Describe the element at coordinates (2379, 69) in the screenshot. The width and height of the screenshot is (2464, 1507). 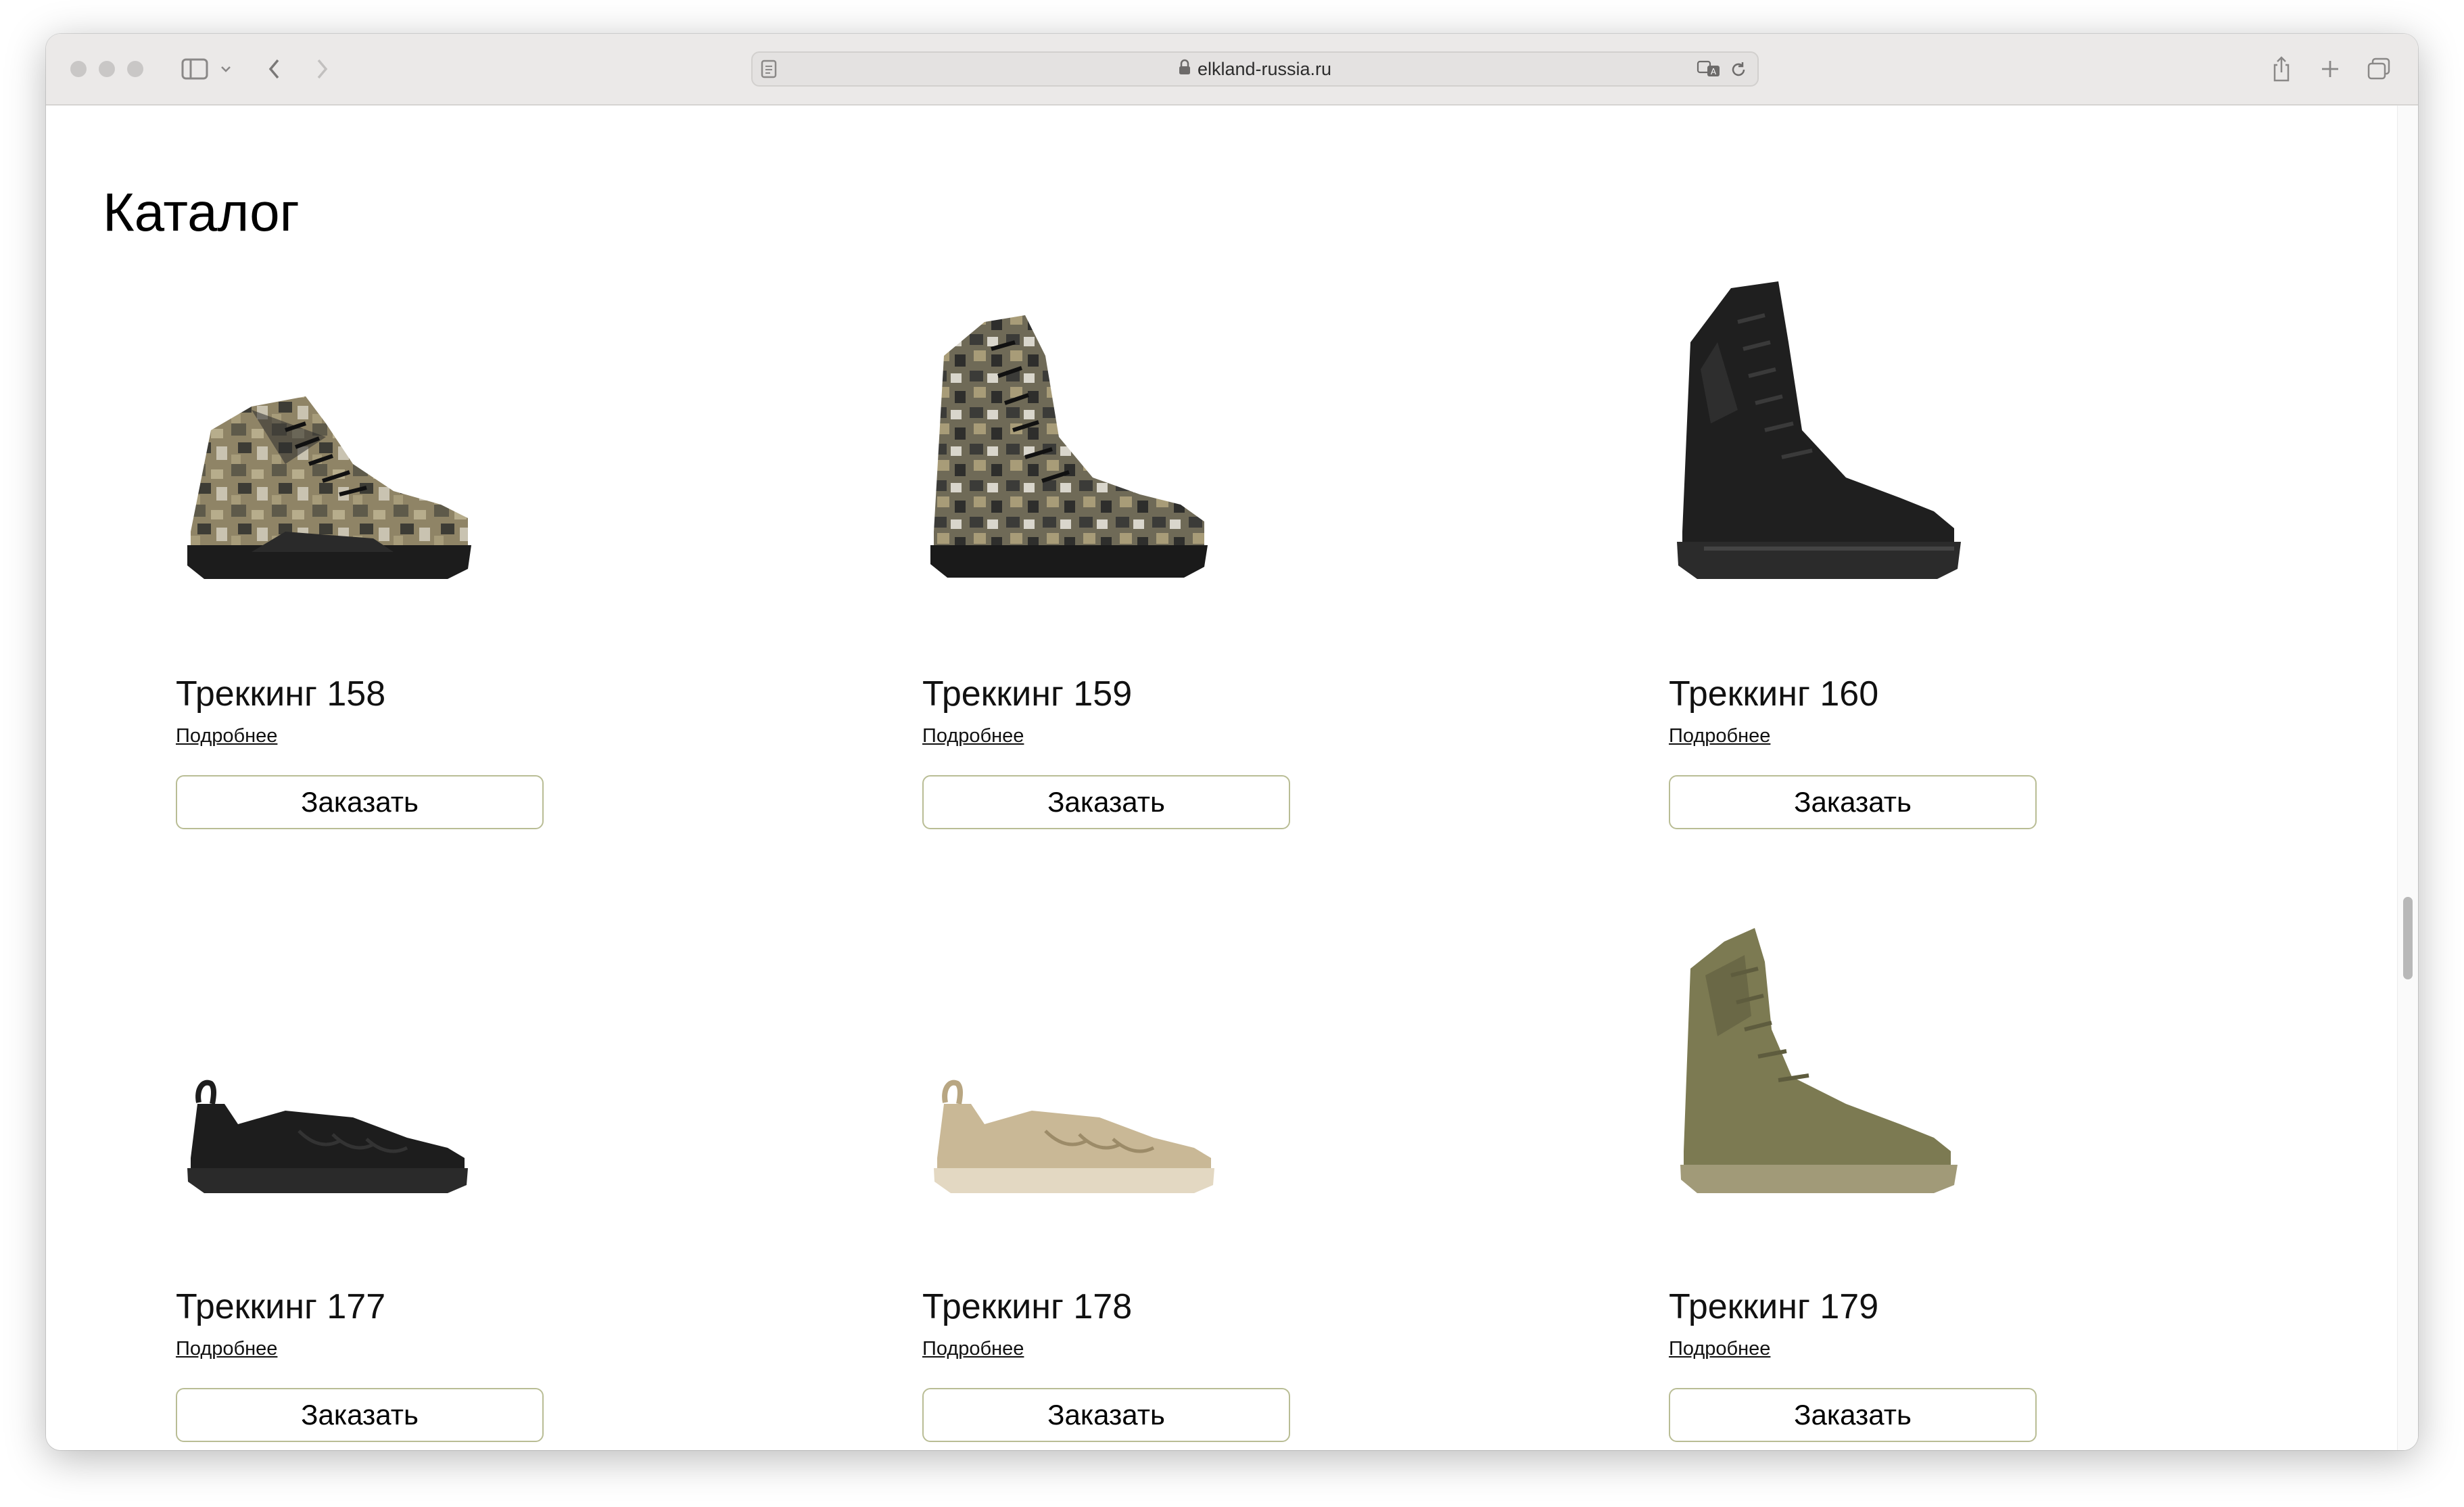
I see `tab-overview-icon` at that location.